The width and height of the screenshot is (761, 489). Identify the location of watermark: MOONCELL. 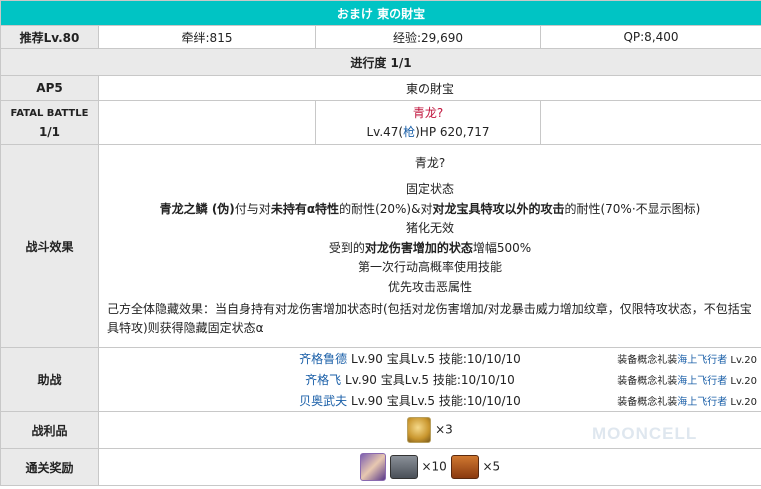
(645, 433).